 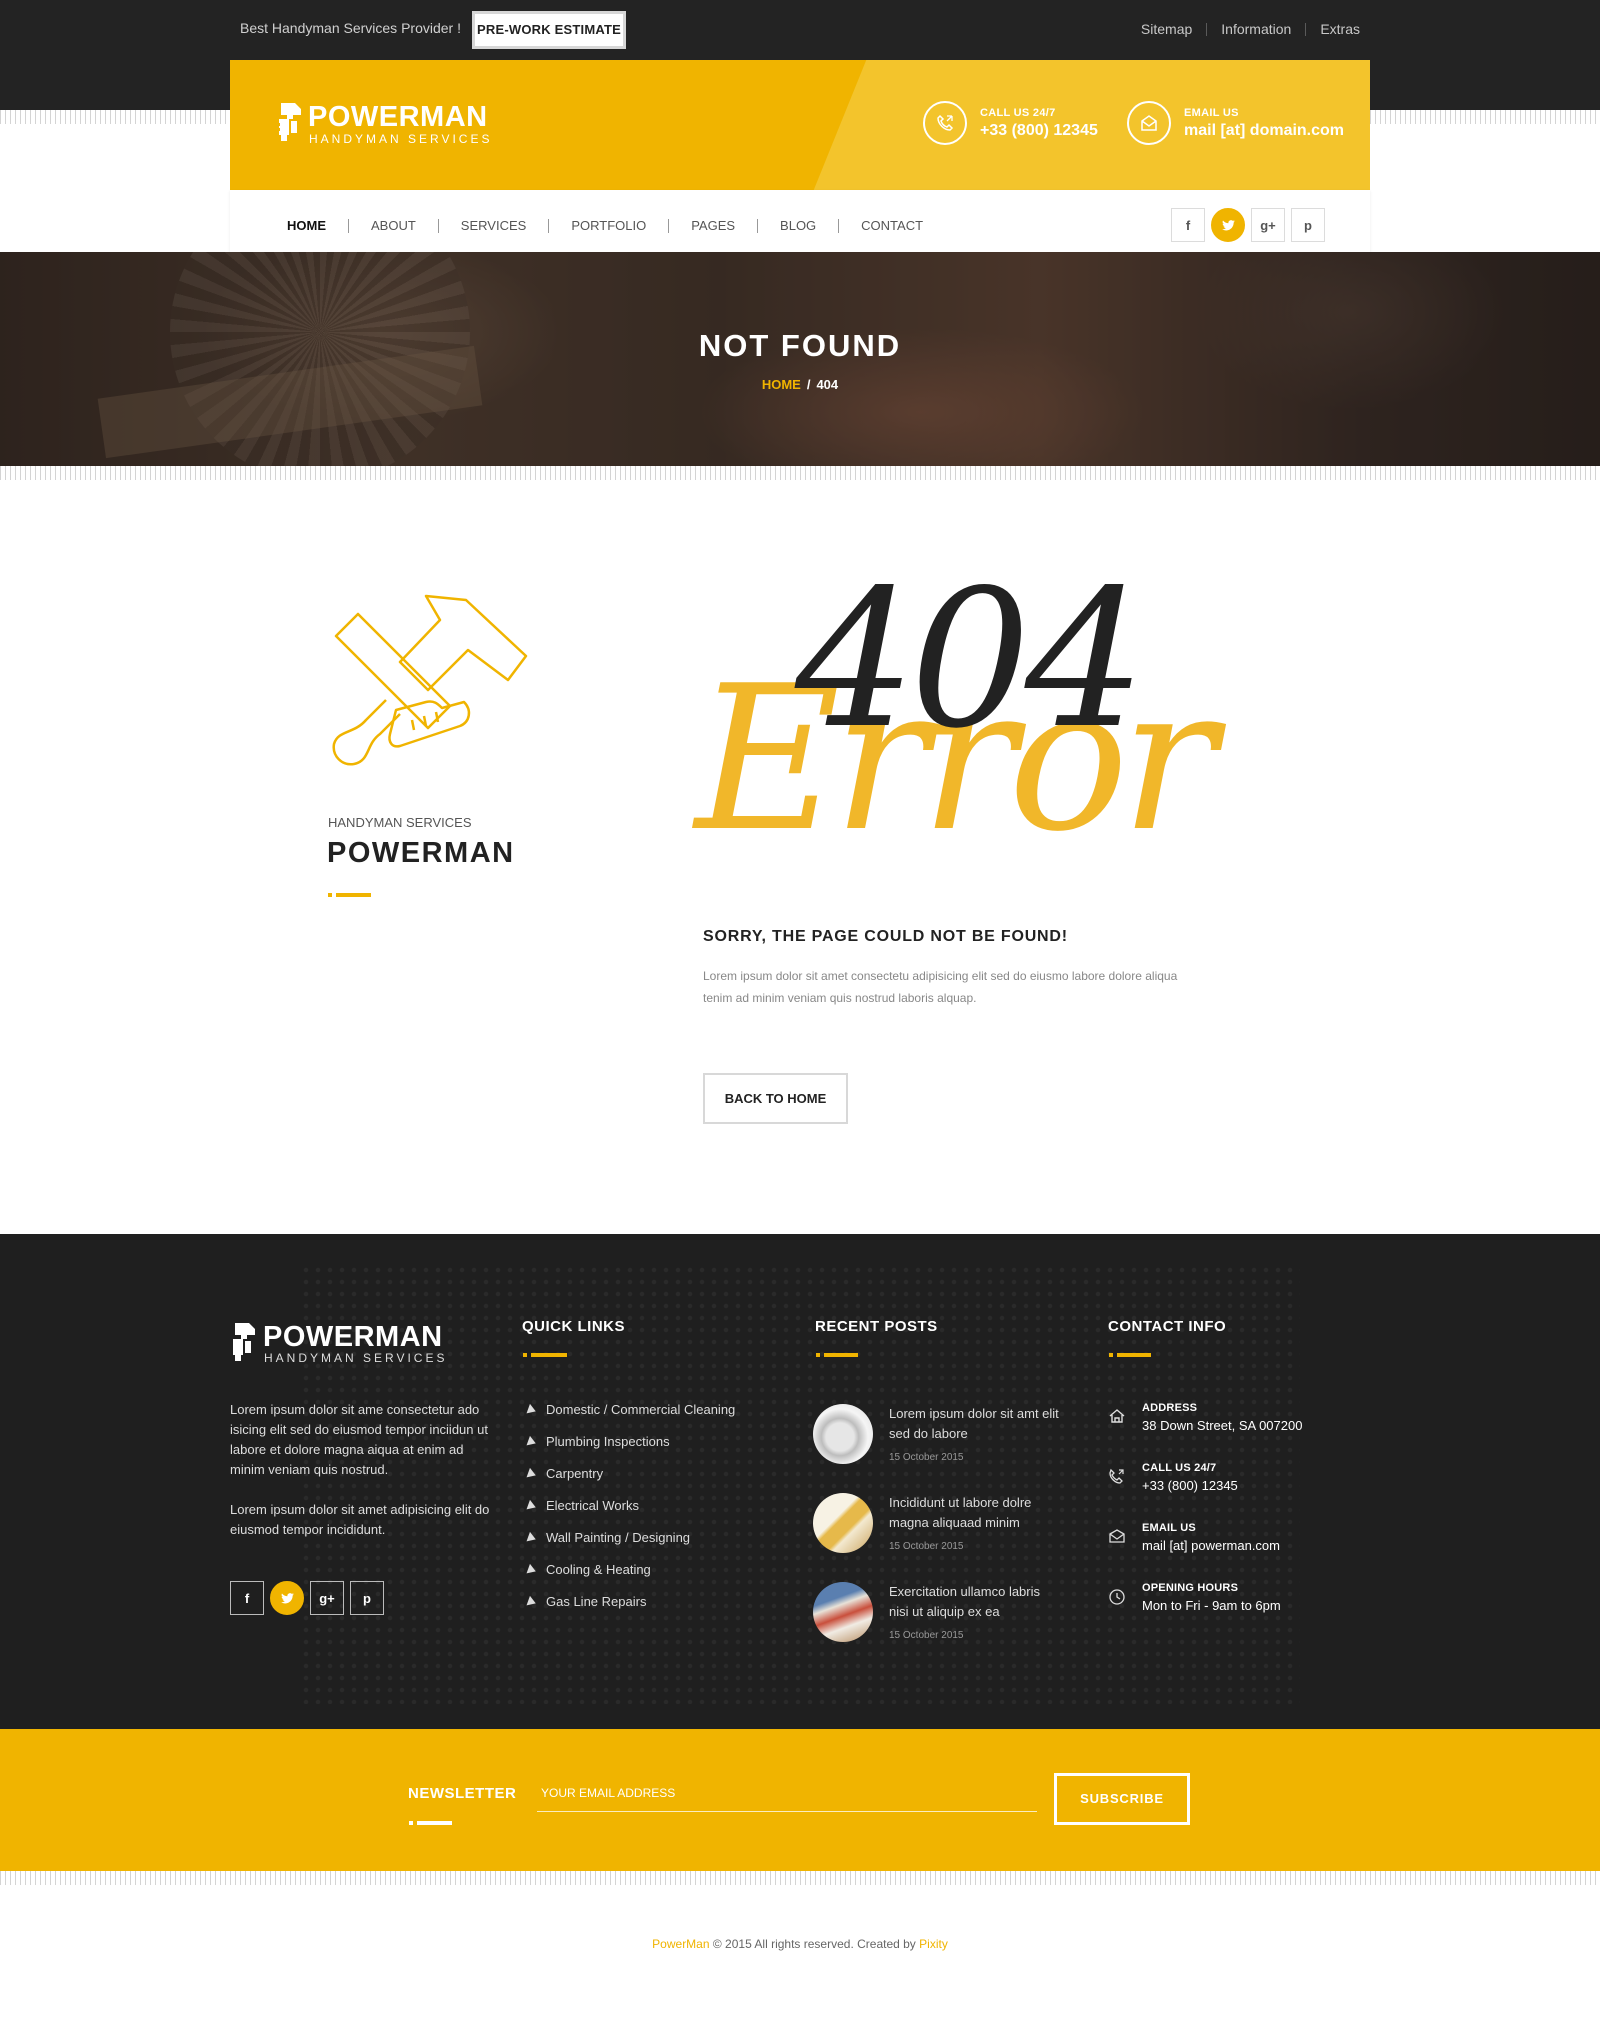 I want to click on divider, so click(x=1207, y=29).